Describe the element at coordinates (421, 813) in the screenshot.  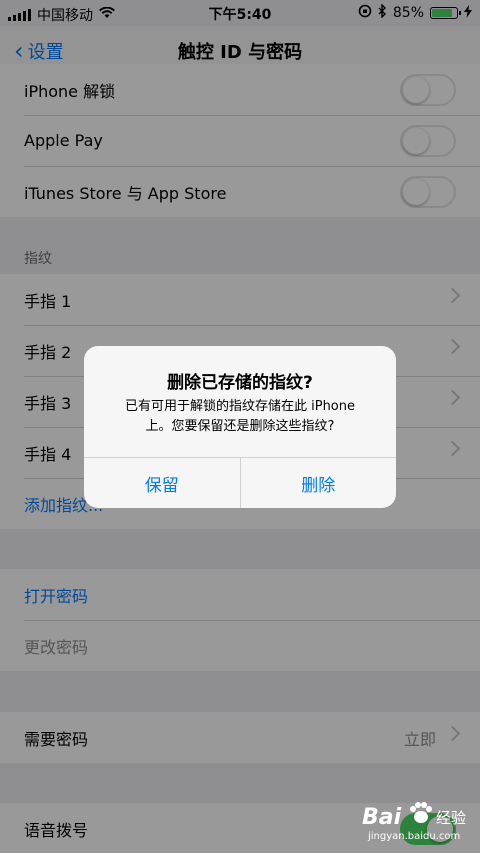
I see `paw-icon` at that location.